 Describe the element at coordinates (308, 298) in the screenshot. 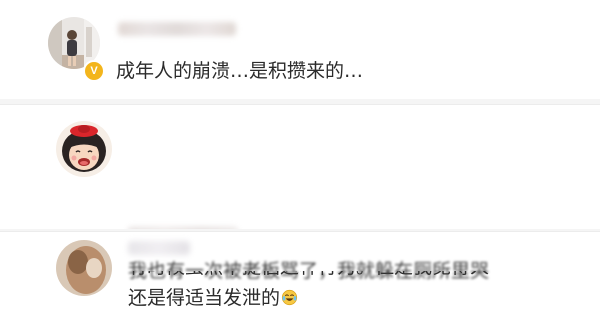

I see `comment-text-line: 还是得适当发泄的` at that location.